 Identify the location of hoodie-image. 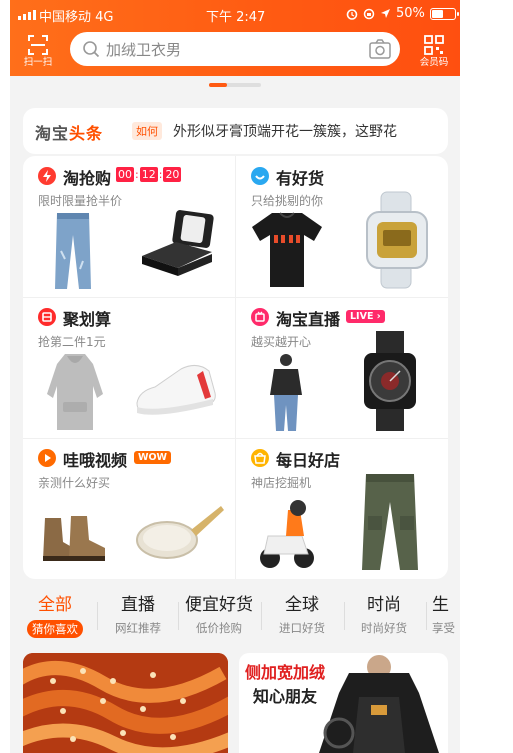
(75, 392).